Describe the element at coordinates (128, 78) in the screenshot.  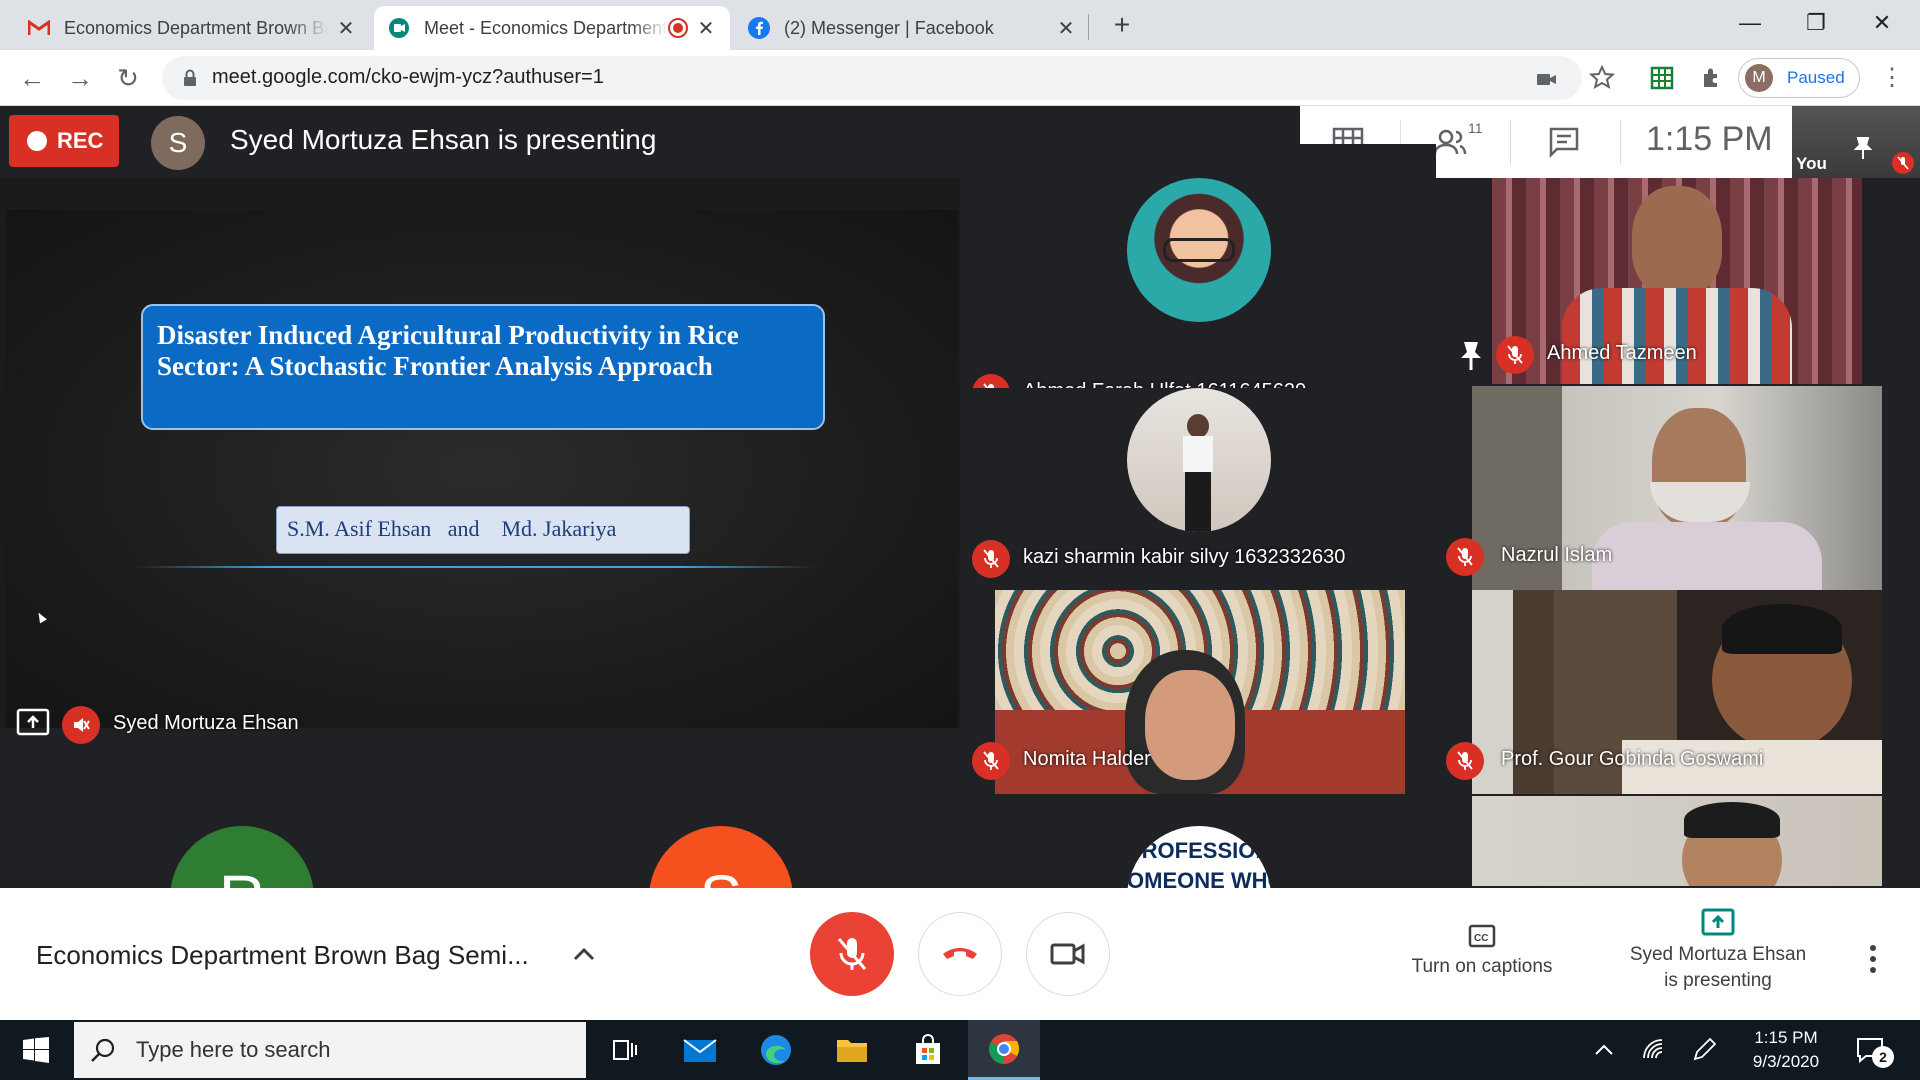
I see `reload-icon: ↻` at that location.